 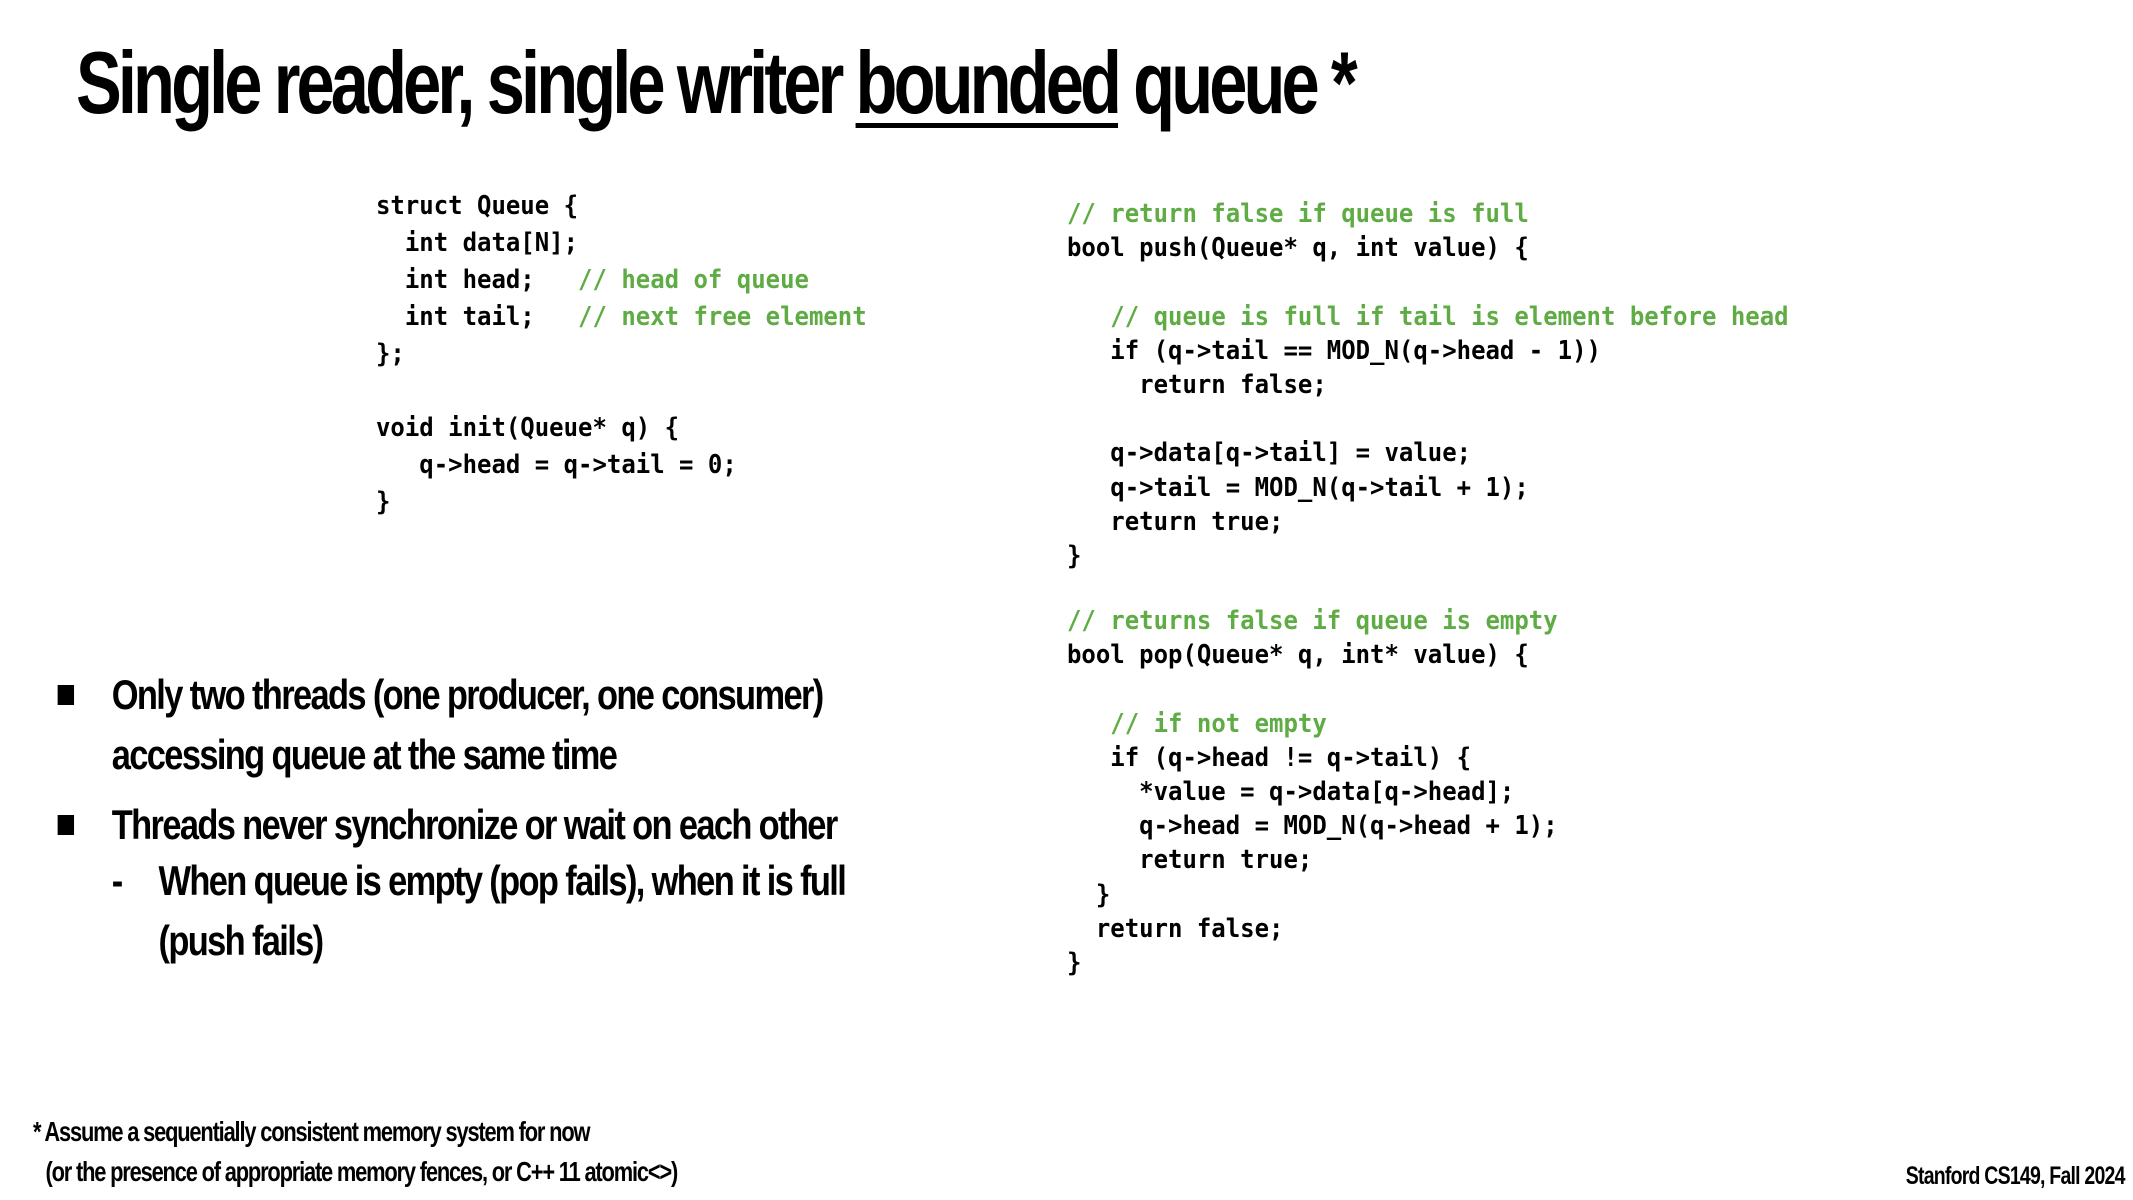 What do you see at coordinates (1298, 214) in the screenshot?
I see `code-comment: // return false if queue is full` at bounding box center [1298, 214].